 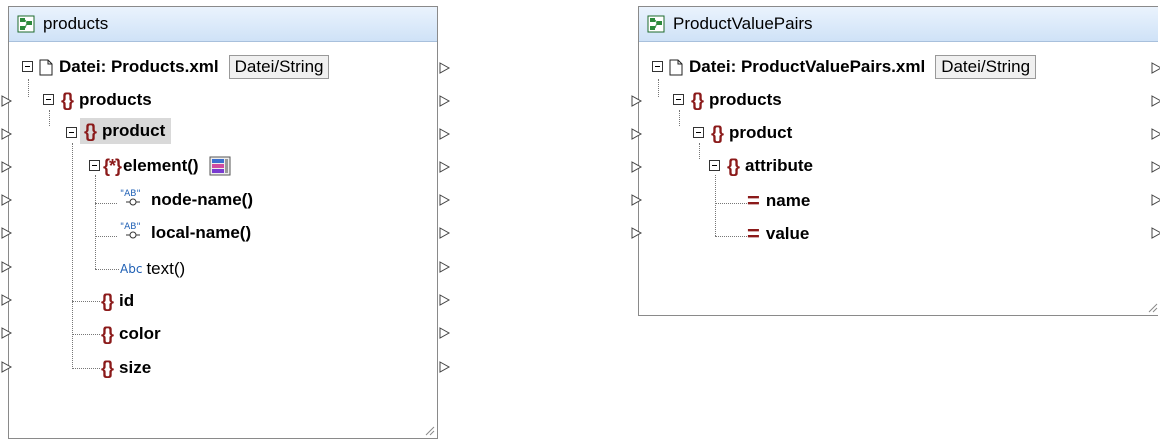 I want to click on node-name: name, so click(x=788, y=201).